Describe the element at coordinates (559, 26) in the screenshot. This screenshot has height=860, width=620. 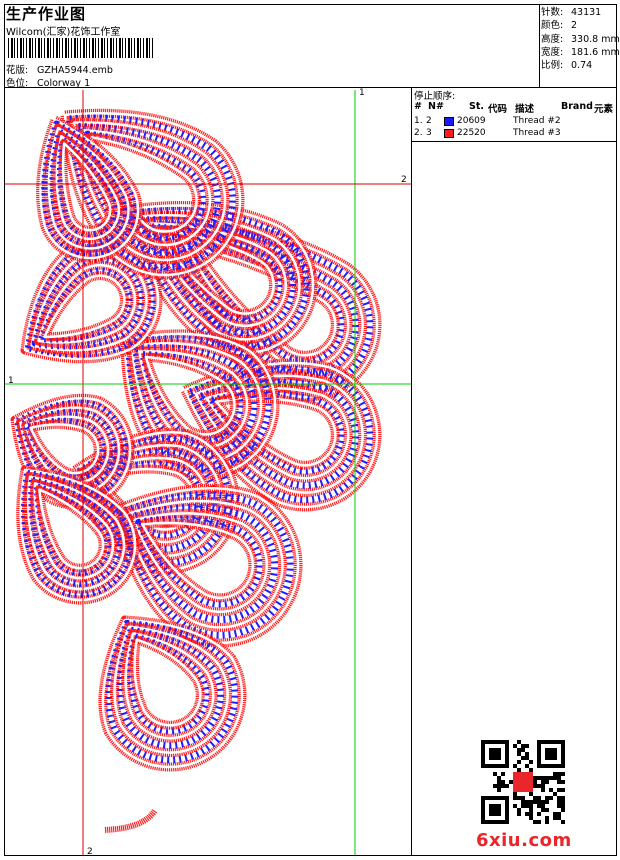
I see `stat-colors: 颜色: 2` at that location.